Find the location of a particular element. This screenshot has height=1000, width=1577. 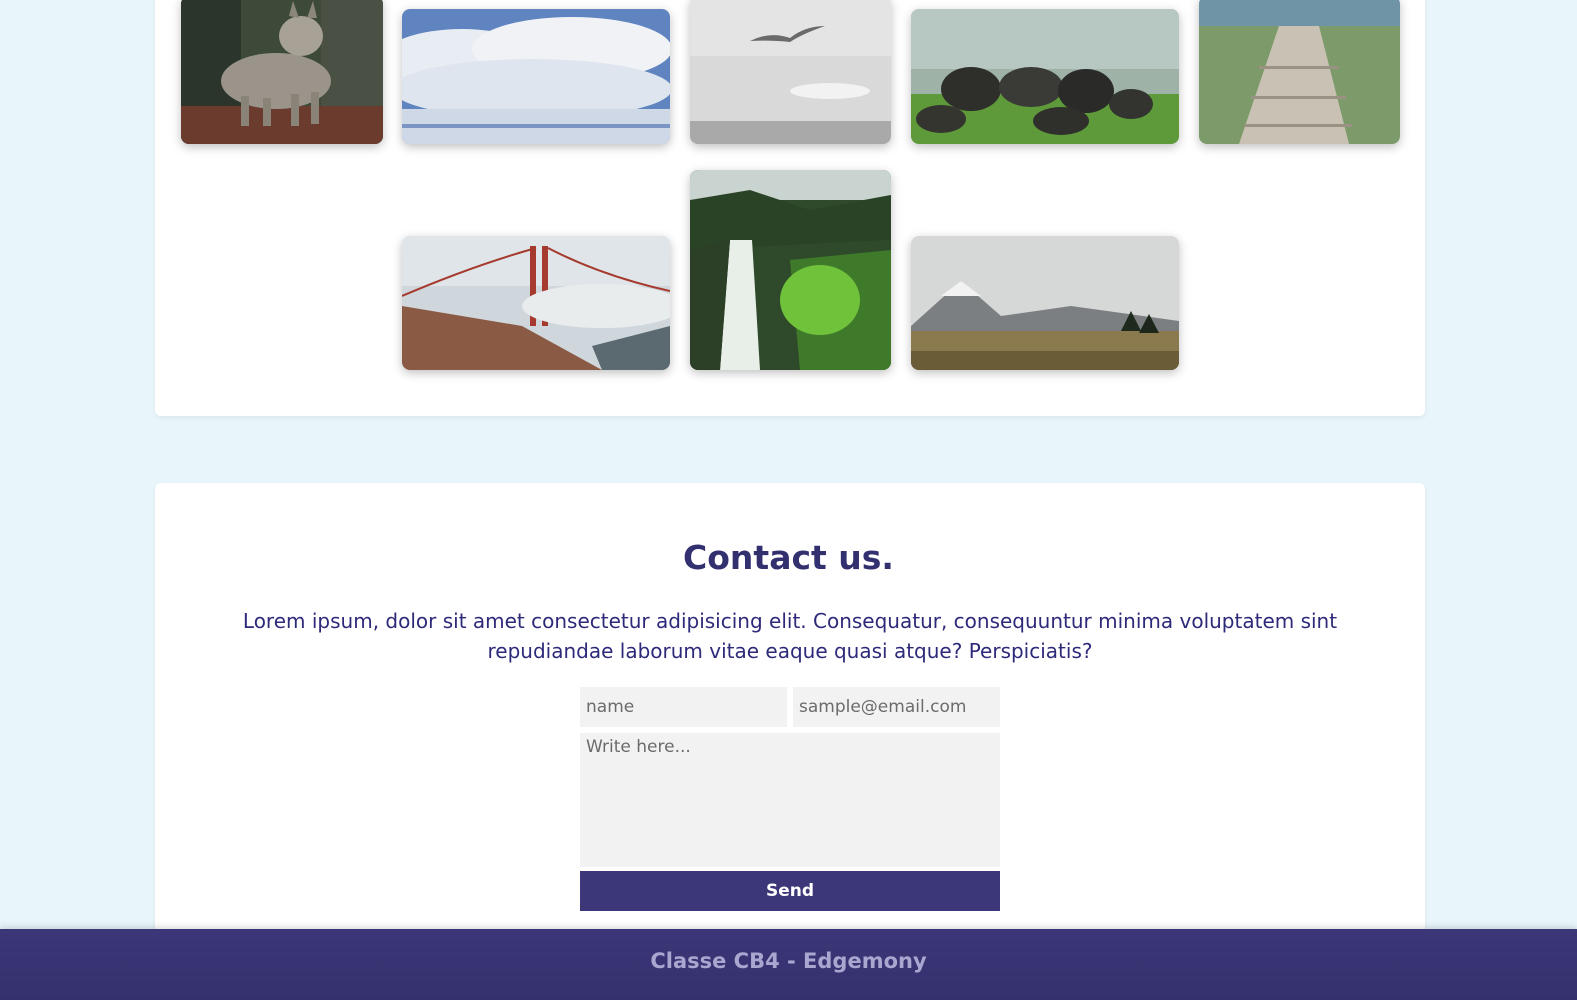

seagull-image is located at coordinates (790, 72).